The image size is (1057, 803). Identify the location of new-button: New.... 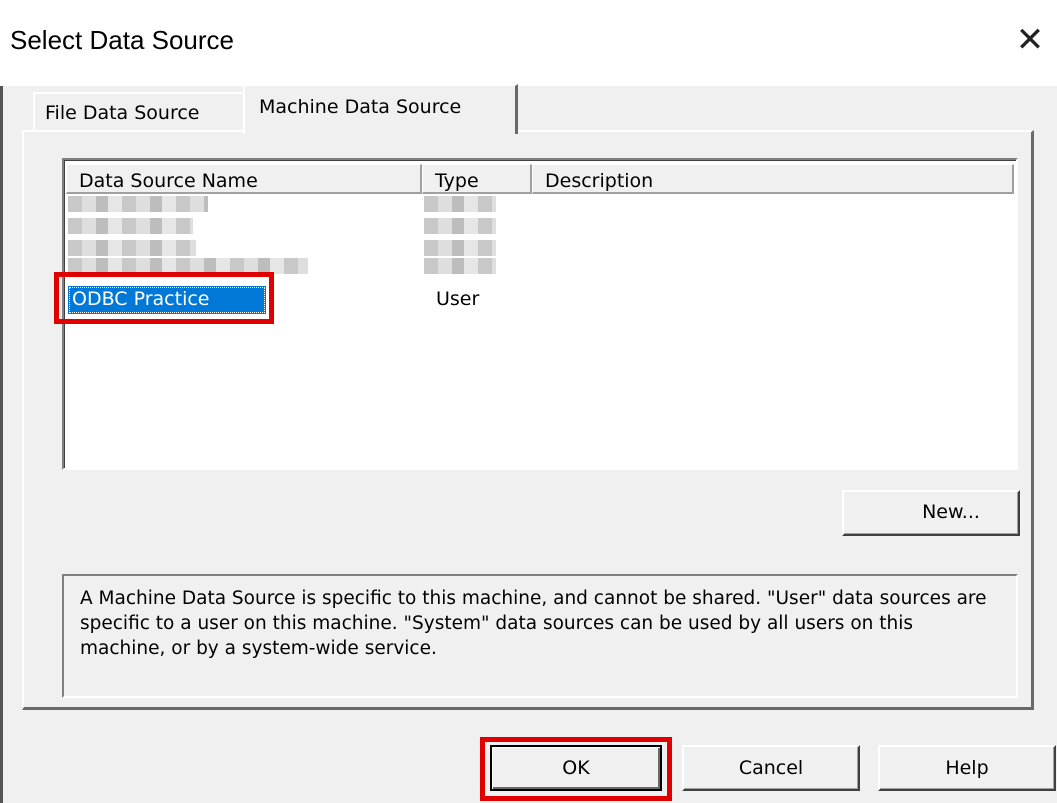
(931, 513).